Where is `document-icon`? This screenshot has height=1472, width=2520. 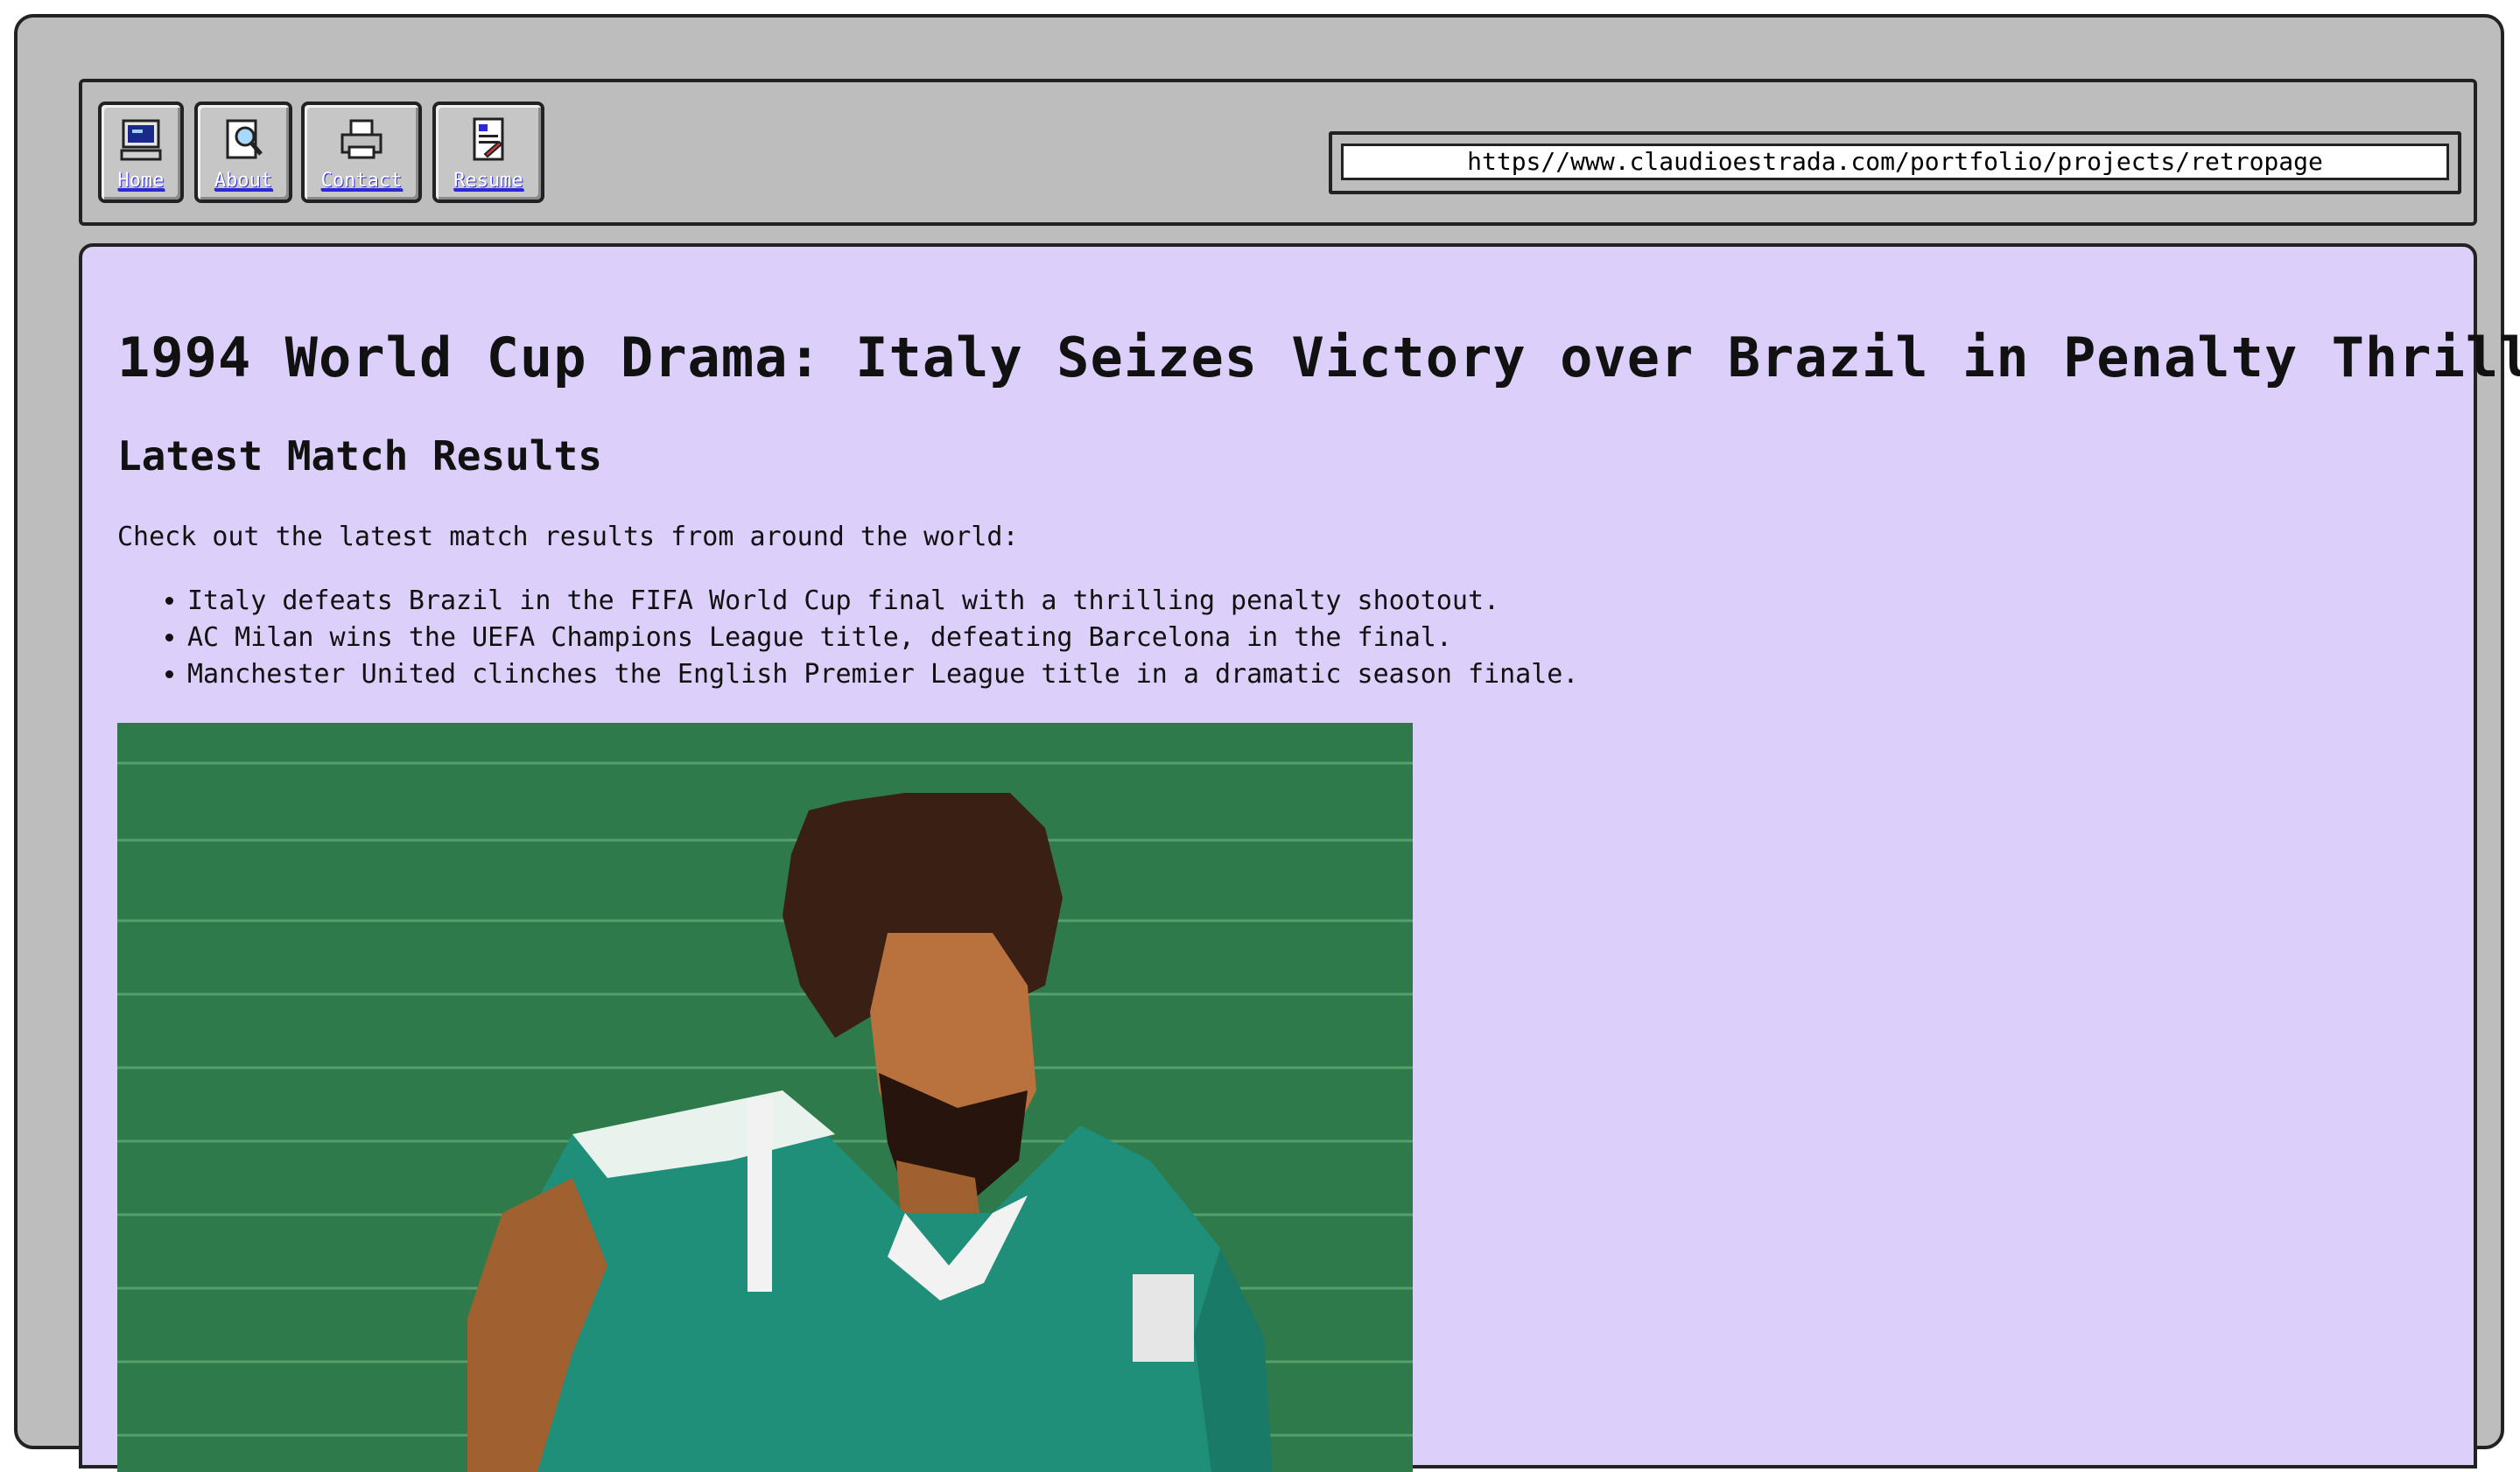 document-icon is located at coordinates (488, 139).